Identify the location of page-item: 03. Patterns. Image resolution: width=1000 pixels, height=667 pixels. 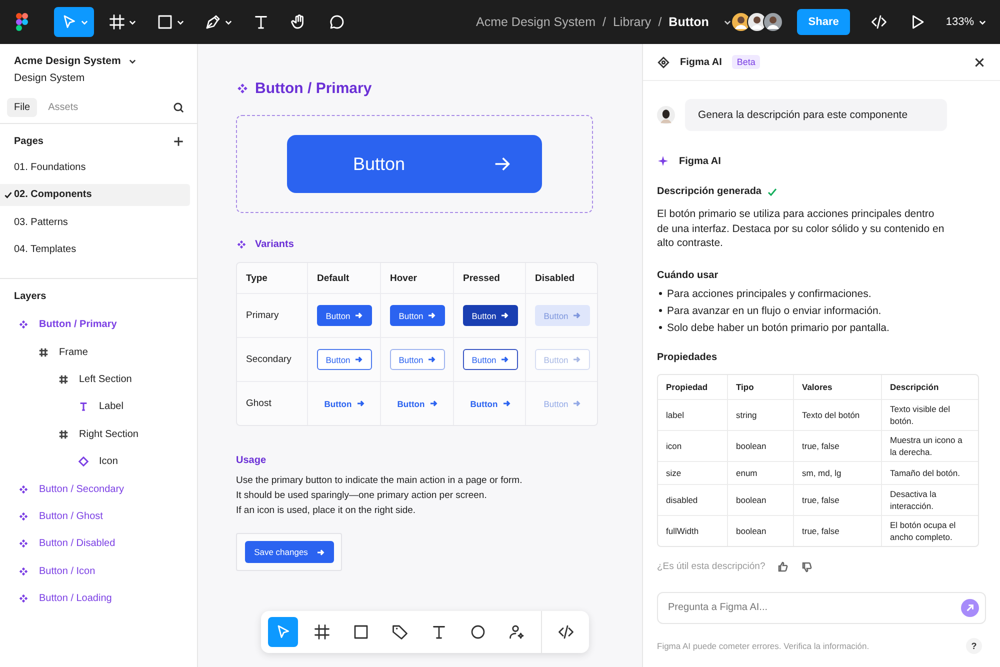
(95, 222).